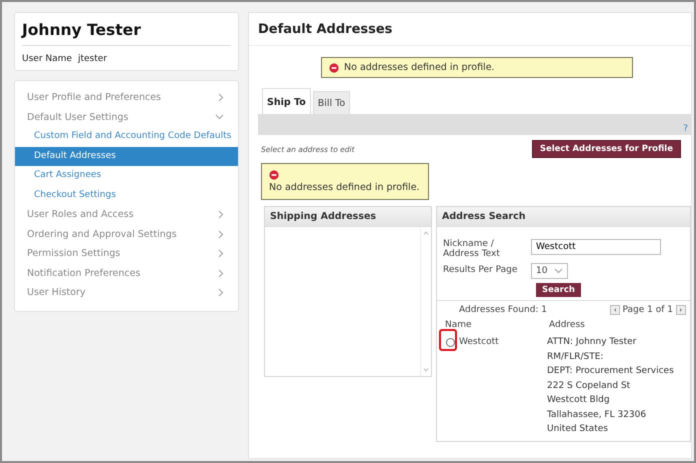 The image size is (696, 463). I want to click on nav-item: User Roles and Access, so click(126, 214).